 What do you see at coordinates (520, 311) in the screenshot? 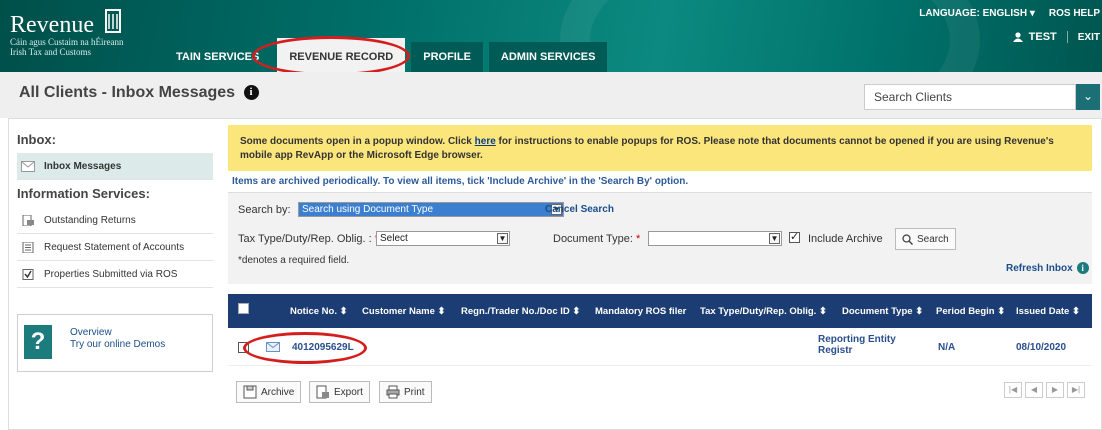
I see `column-regn-trader-no: Regn./Trader No./Doc ID ⬍` at bounding box center [520, 311].